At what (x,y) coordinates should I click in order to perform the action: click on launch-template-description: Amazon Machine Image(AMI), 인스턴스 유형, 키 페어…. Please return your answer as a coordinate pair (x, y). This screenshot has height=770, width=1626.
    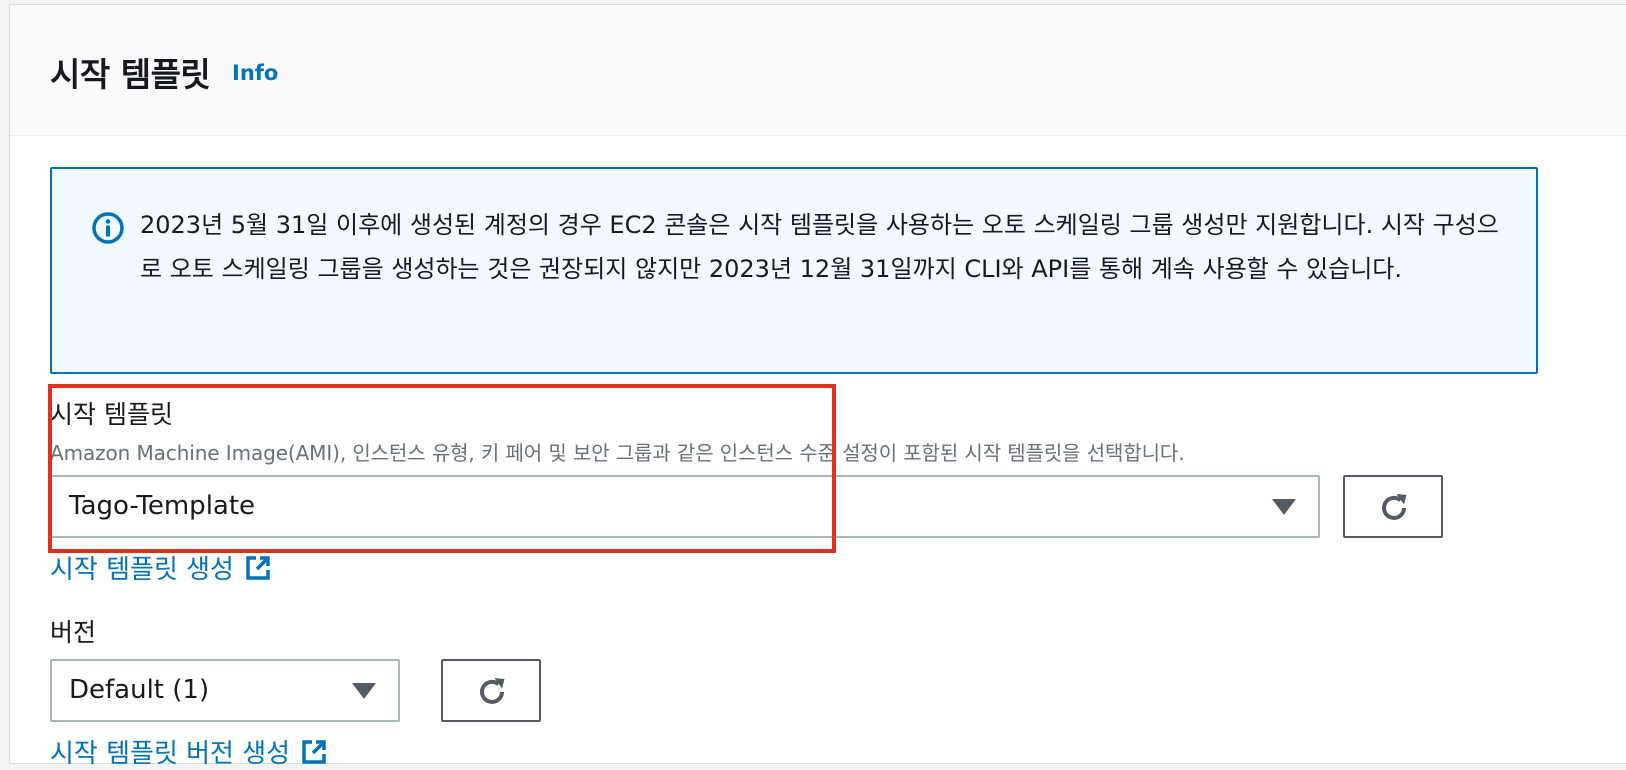
    Looking at the image, I should click on (617, 453).